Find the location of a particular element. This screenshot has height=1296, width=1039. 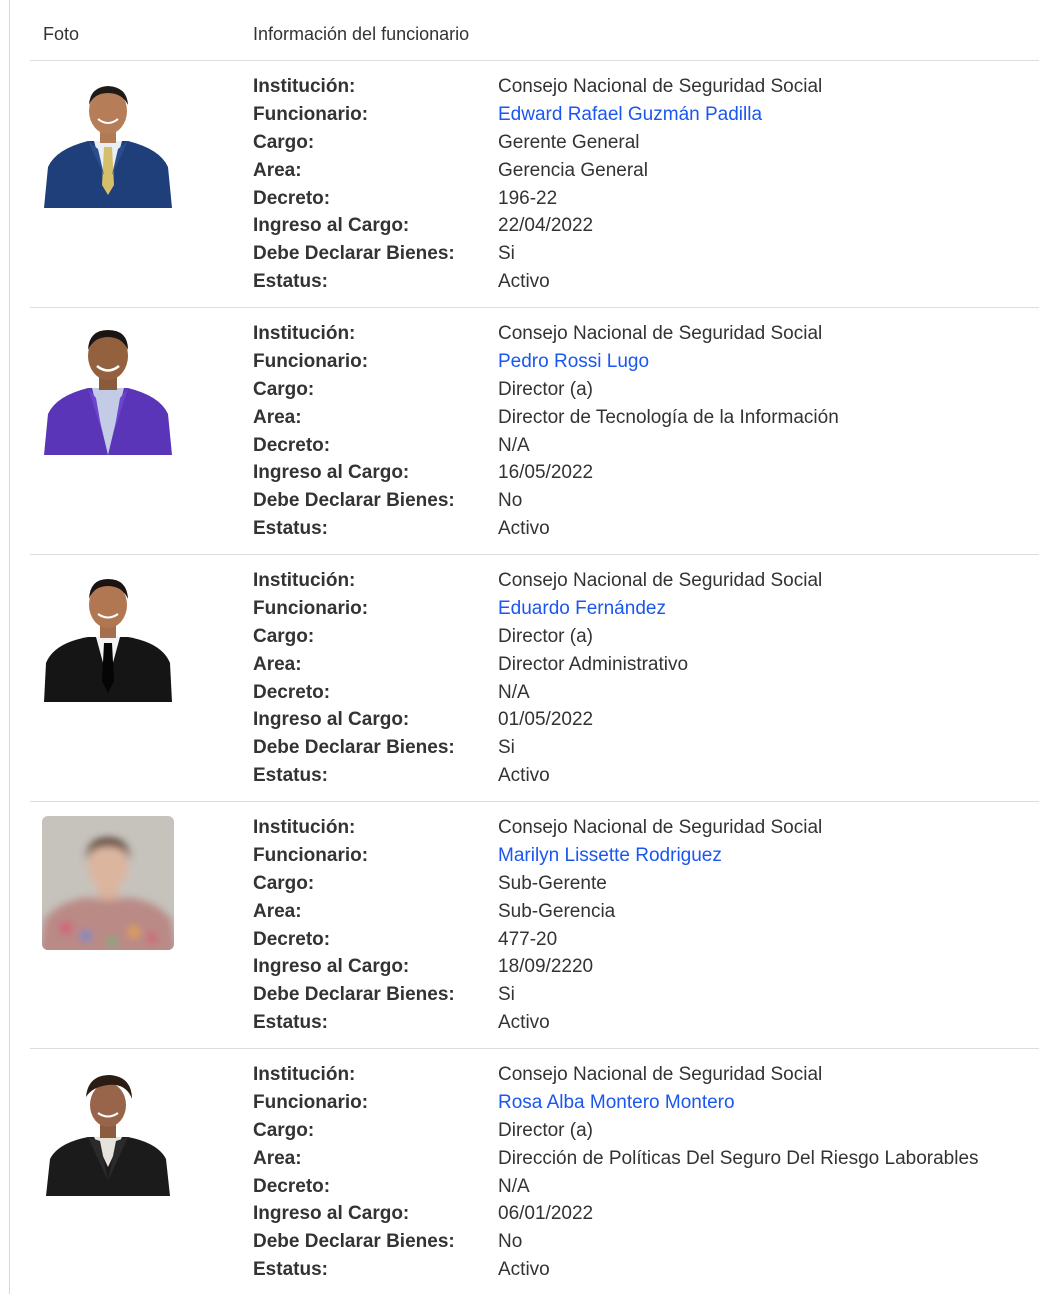

value-area: Sub-Gerencia is located at coordinates (557, 911).